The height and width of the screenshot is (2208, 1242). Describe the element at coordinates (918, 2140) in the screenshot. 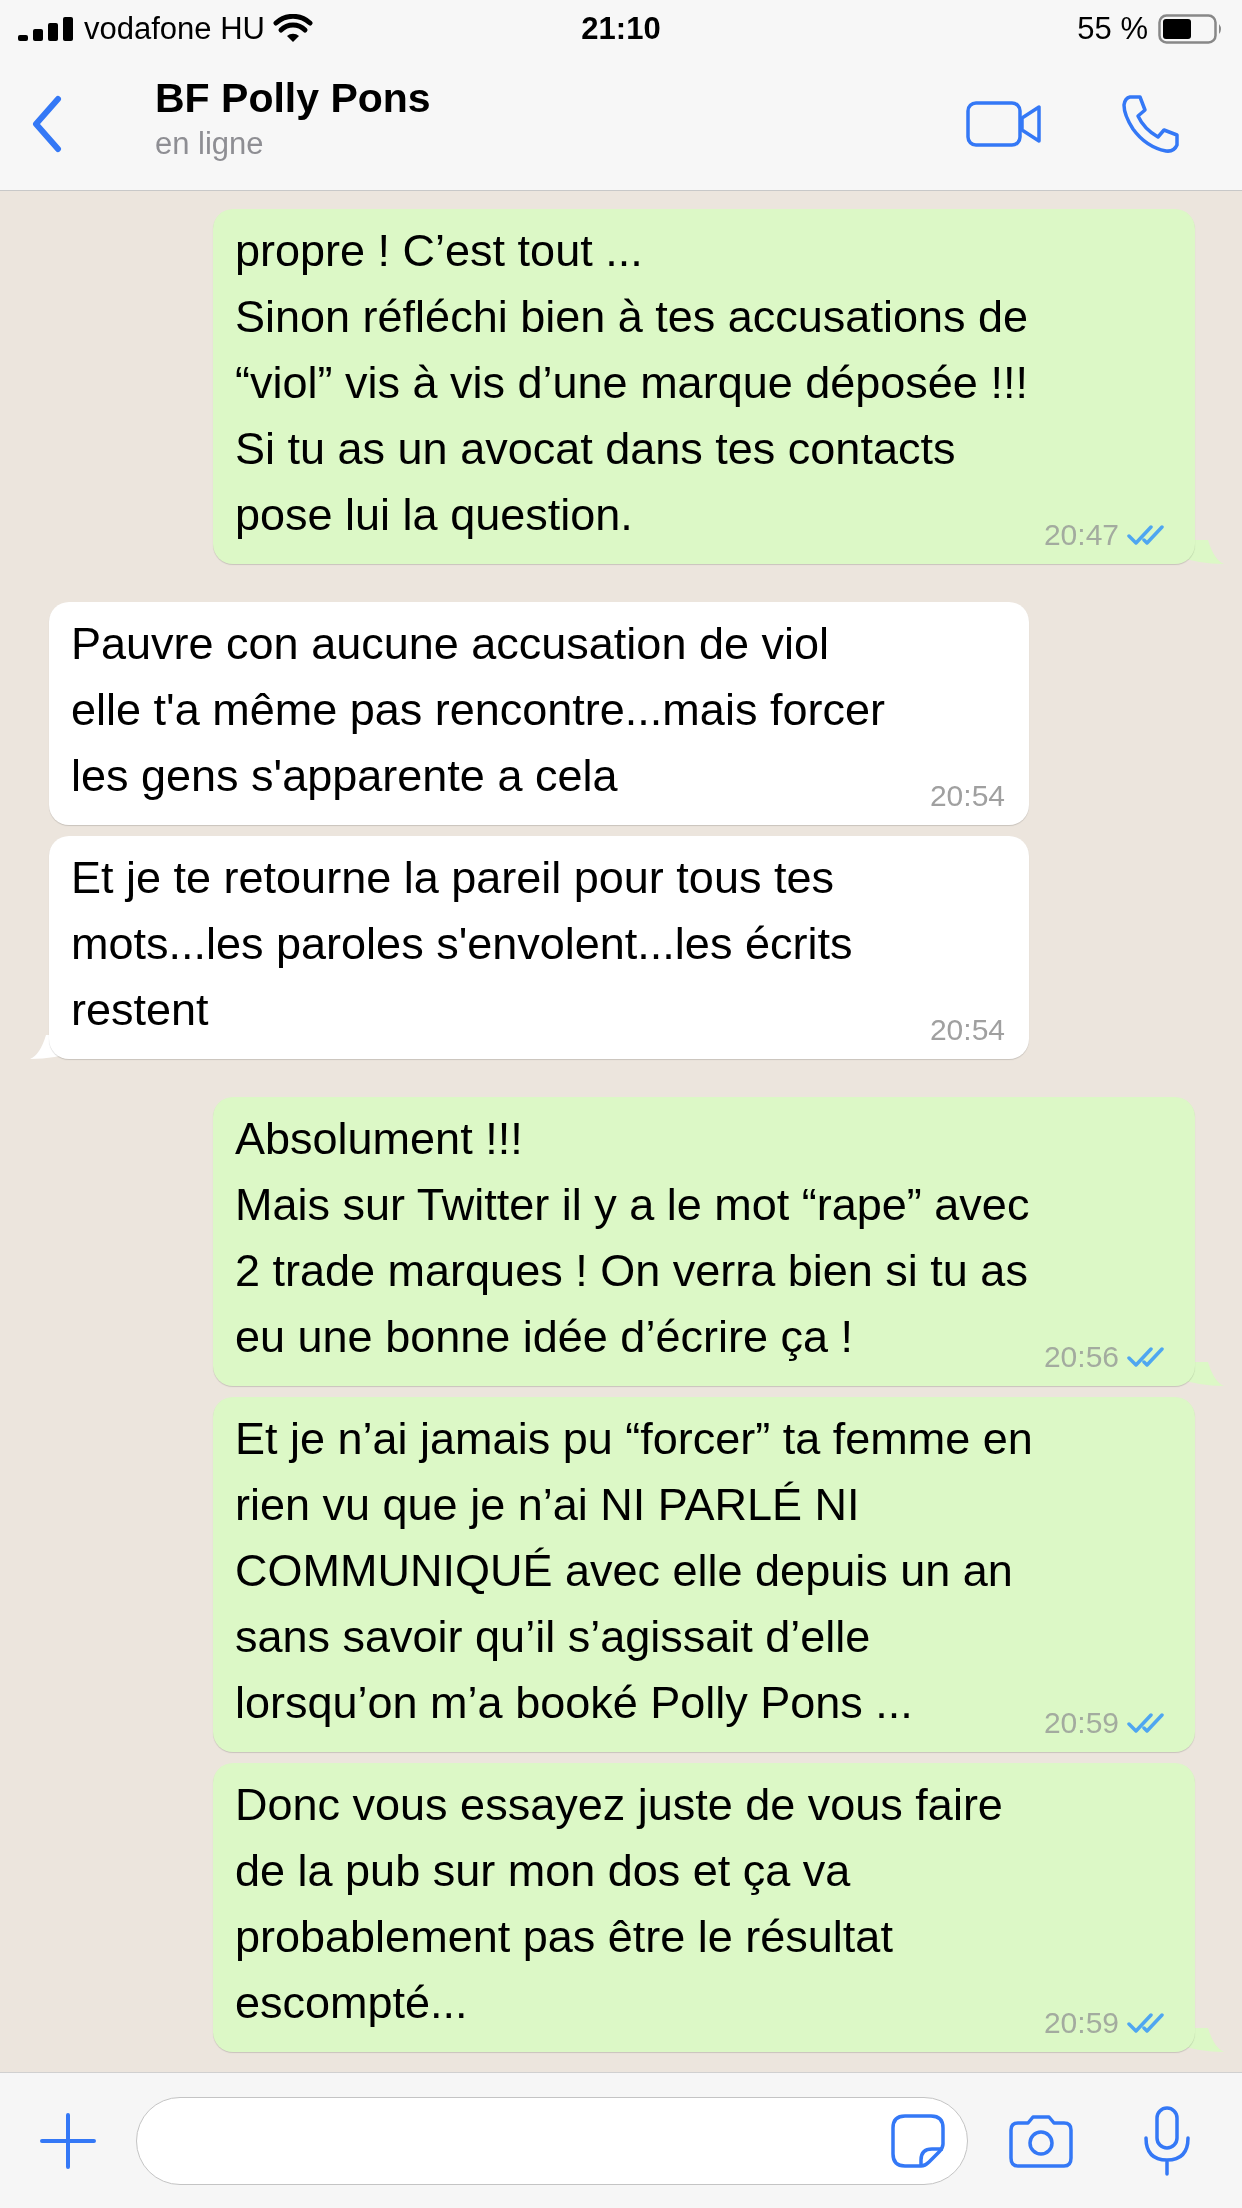

I see `sticker-icon` at that location.